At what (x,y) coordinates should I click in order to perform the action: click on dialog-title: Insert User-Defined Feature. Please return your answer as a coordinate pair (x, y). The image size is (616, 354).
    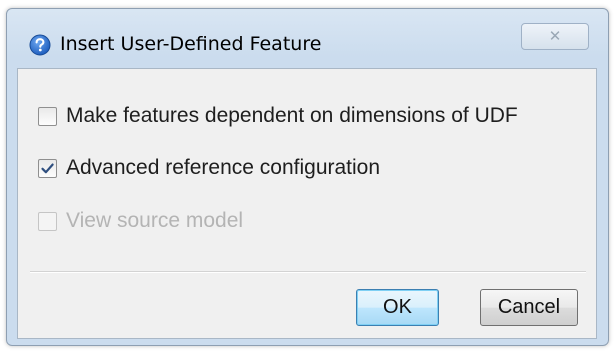
    Looking at the image, I should click on (191, 44).